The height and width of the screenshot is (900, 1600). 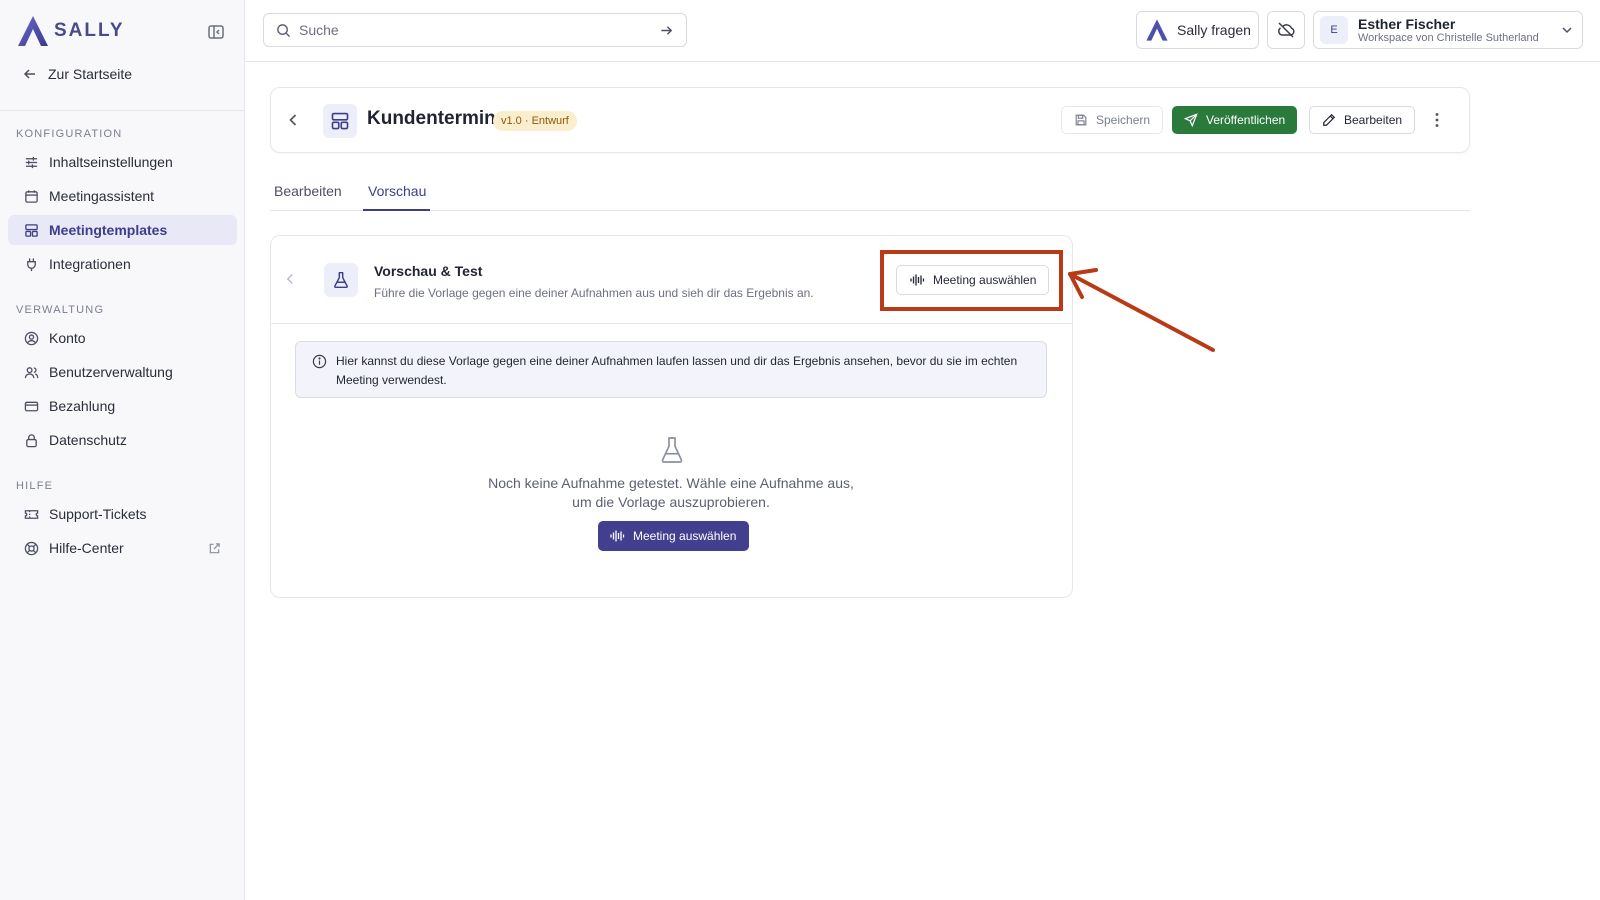 I want to click on sidebar-item-integrationen: Integrationen, so click(x=122, y=264).